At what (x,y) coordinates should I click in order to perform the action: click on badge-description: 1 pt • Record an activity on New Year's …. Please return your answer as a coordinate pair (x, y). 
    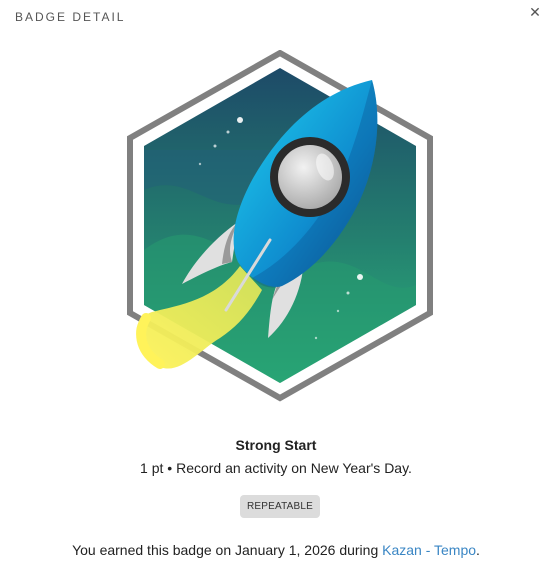
    Looking at the image, I should click on (276, 468).